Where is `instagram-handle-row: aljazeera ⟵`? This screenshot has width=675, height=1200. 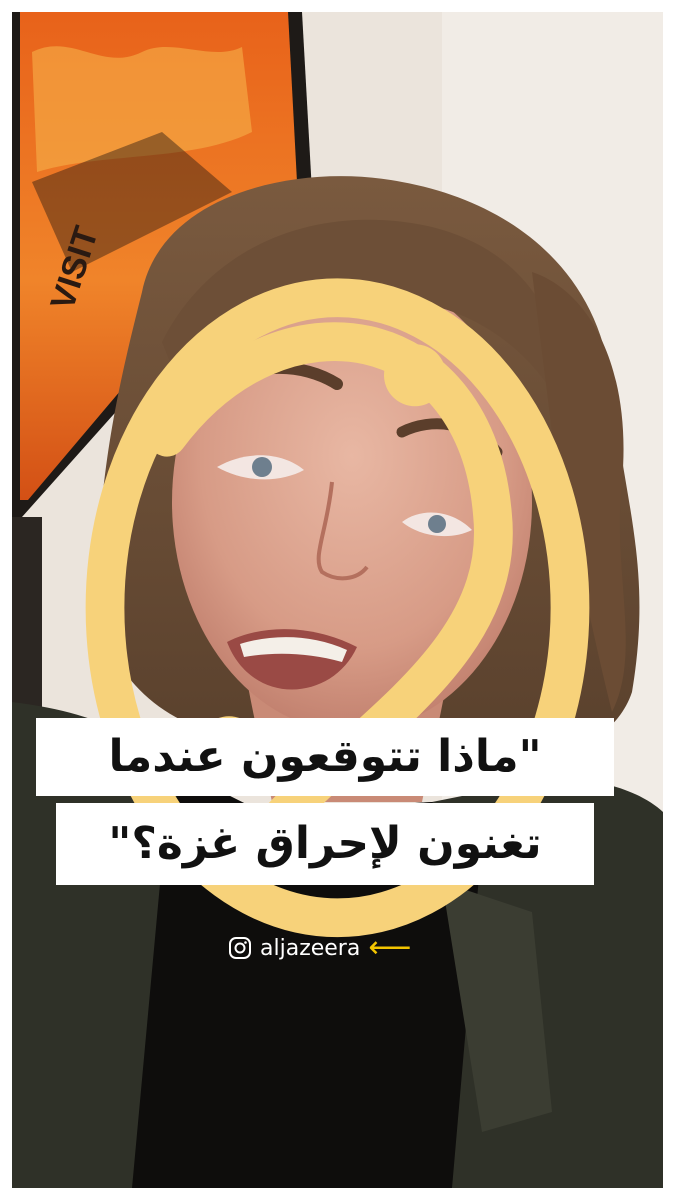 instagram-handle-row: aljazeera ⟵ is located at coordinates (319, 948).